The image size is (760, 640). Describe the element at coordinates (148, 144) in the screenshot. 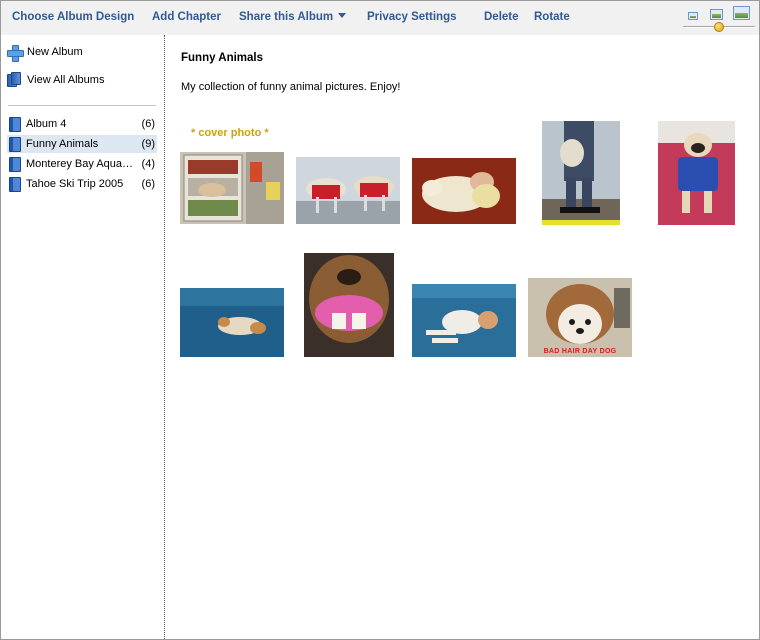

I see `album-count: (9)` at that location.